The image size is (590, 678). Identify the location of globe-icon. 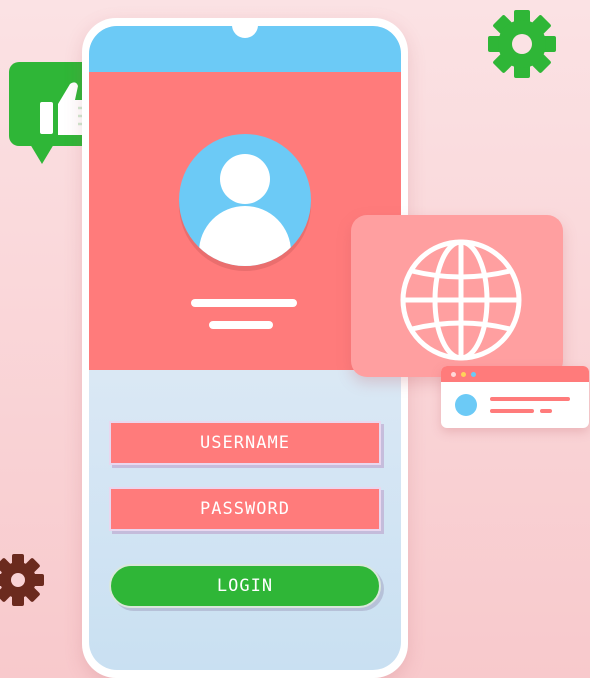
(461, 300).